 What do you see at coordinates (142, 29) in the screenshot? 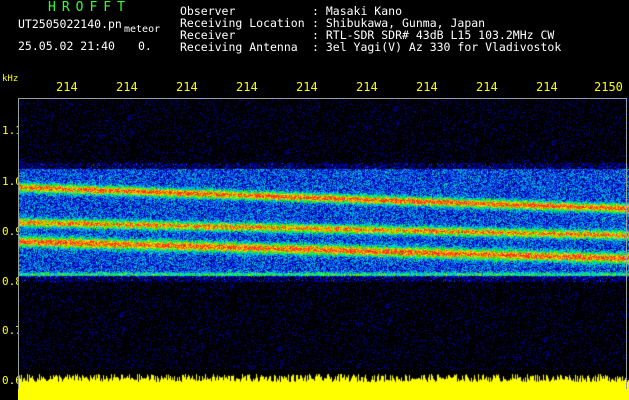
I see `mode-label: meteor` at bounding box center [142, 29].